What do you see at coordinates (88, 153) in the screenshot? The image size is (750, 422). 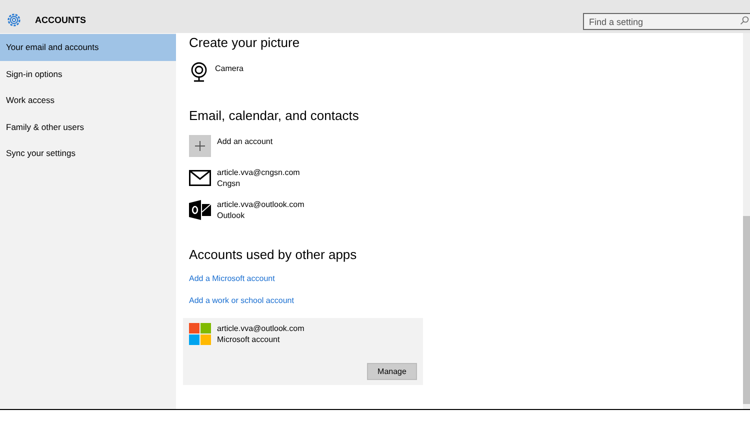 I see `sidebar-item: Sync your settings` at bounding box center [88, 153].